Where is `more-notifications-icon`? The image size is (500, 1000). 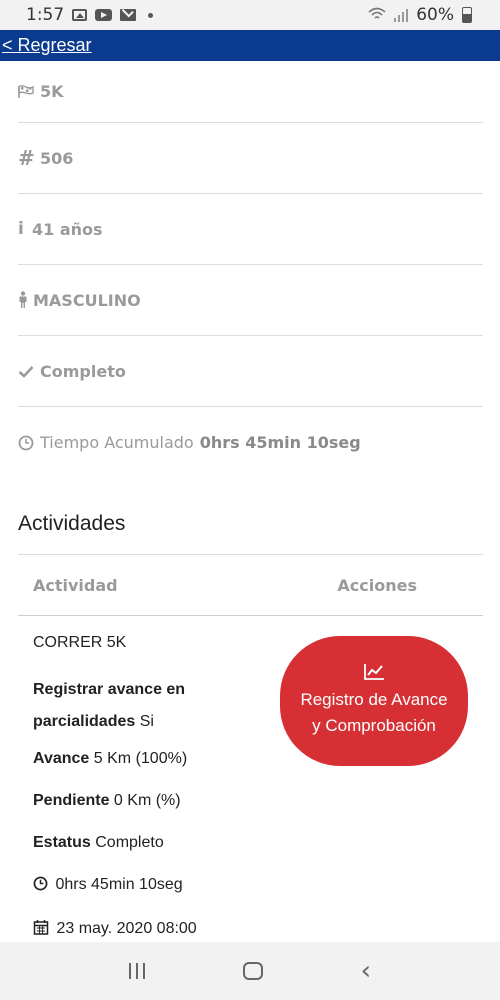
more-notifications-icon is located at coordinates (151, 15).